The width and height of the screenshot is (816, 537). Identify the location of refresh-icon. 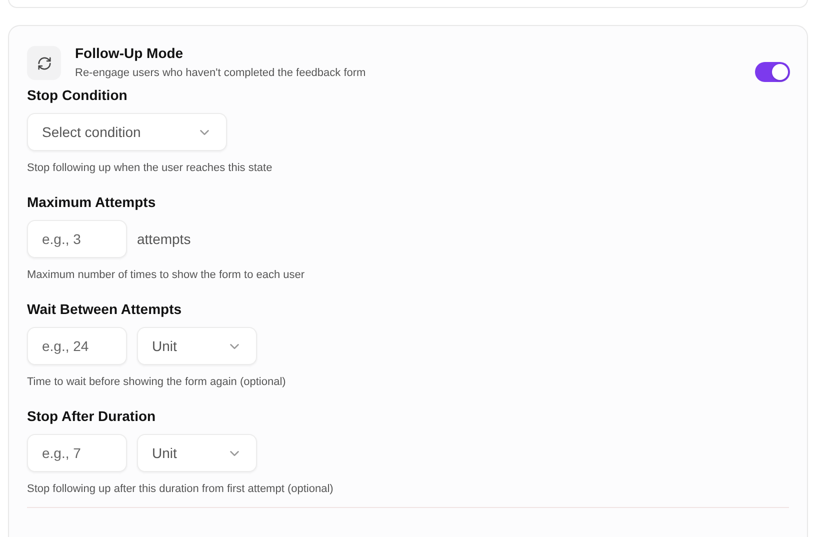
(44, 63).